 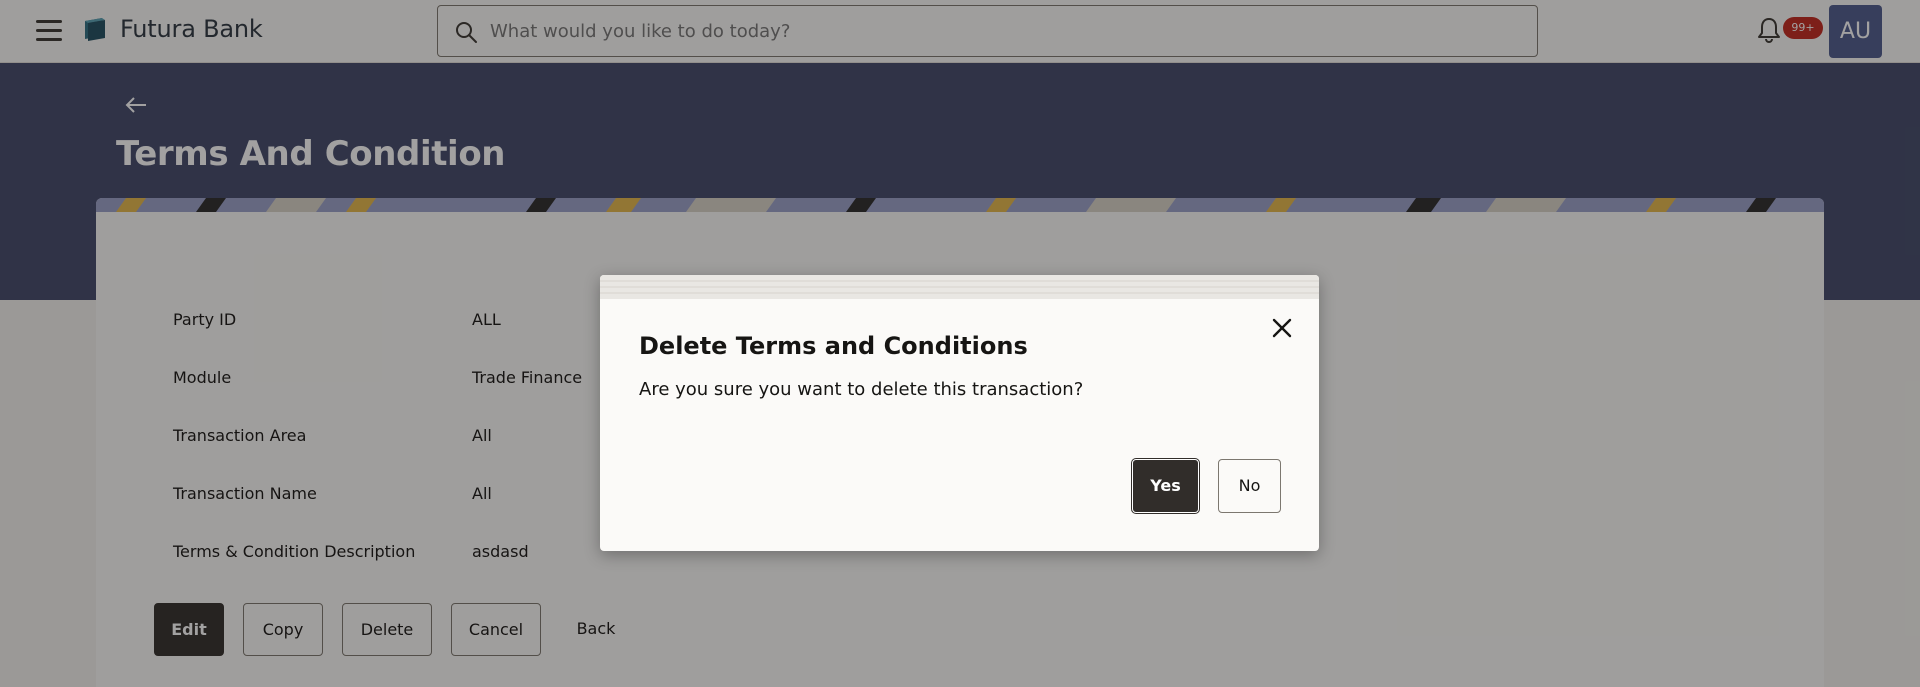 I want to click on dialog-title: Delete Terms and Conditions, so click(x=833, y=346).